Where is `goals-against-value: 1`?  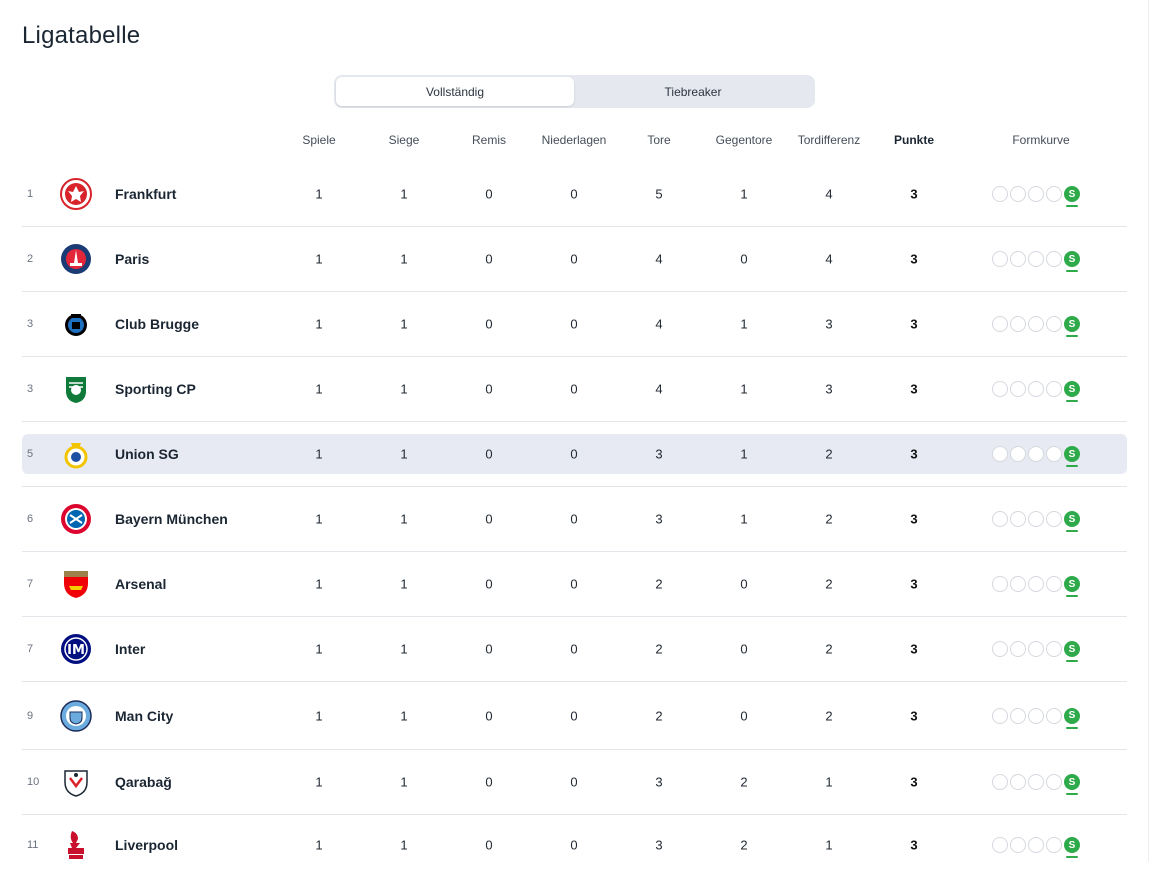
goals-against-value: 1 is located at coordinates (744, 324).